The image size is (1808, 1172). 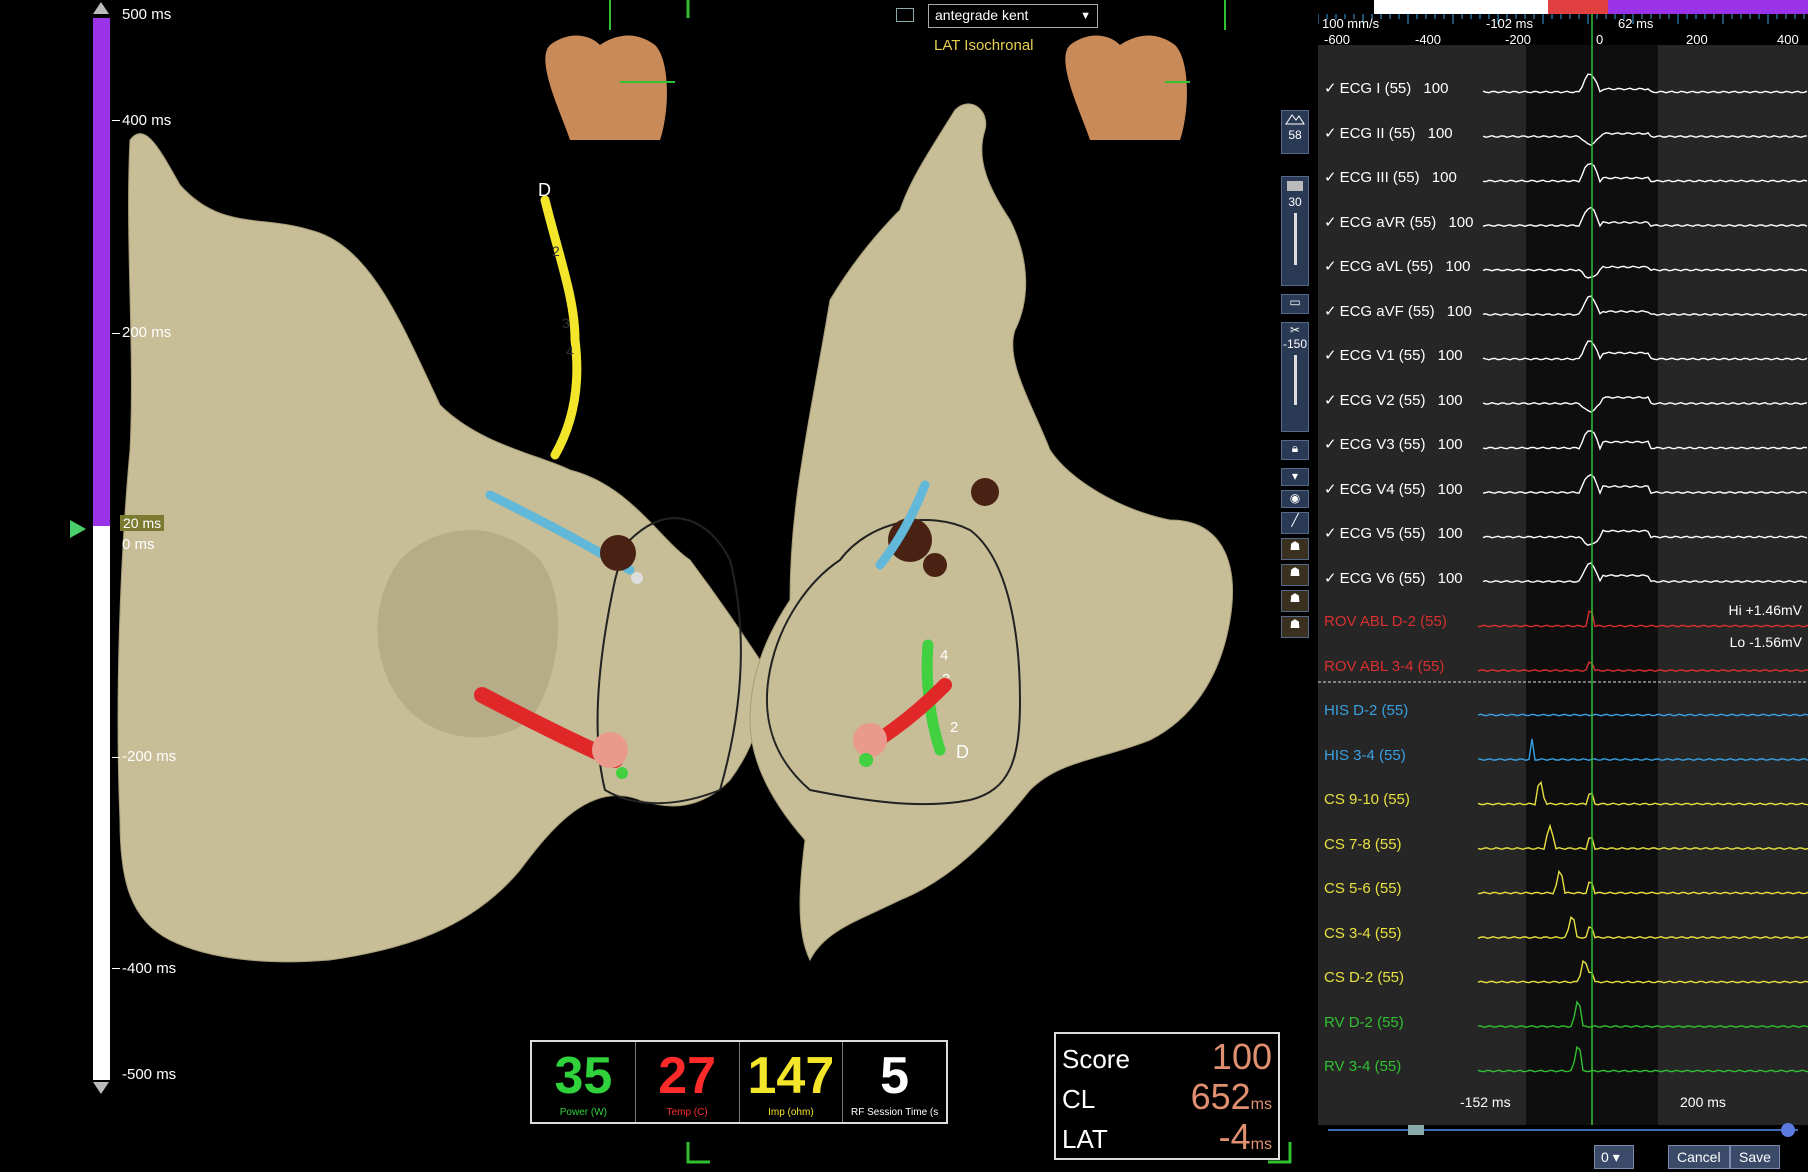 I want to click on channel-label: CS D-2 (55), so click(x=1364, y=977).